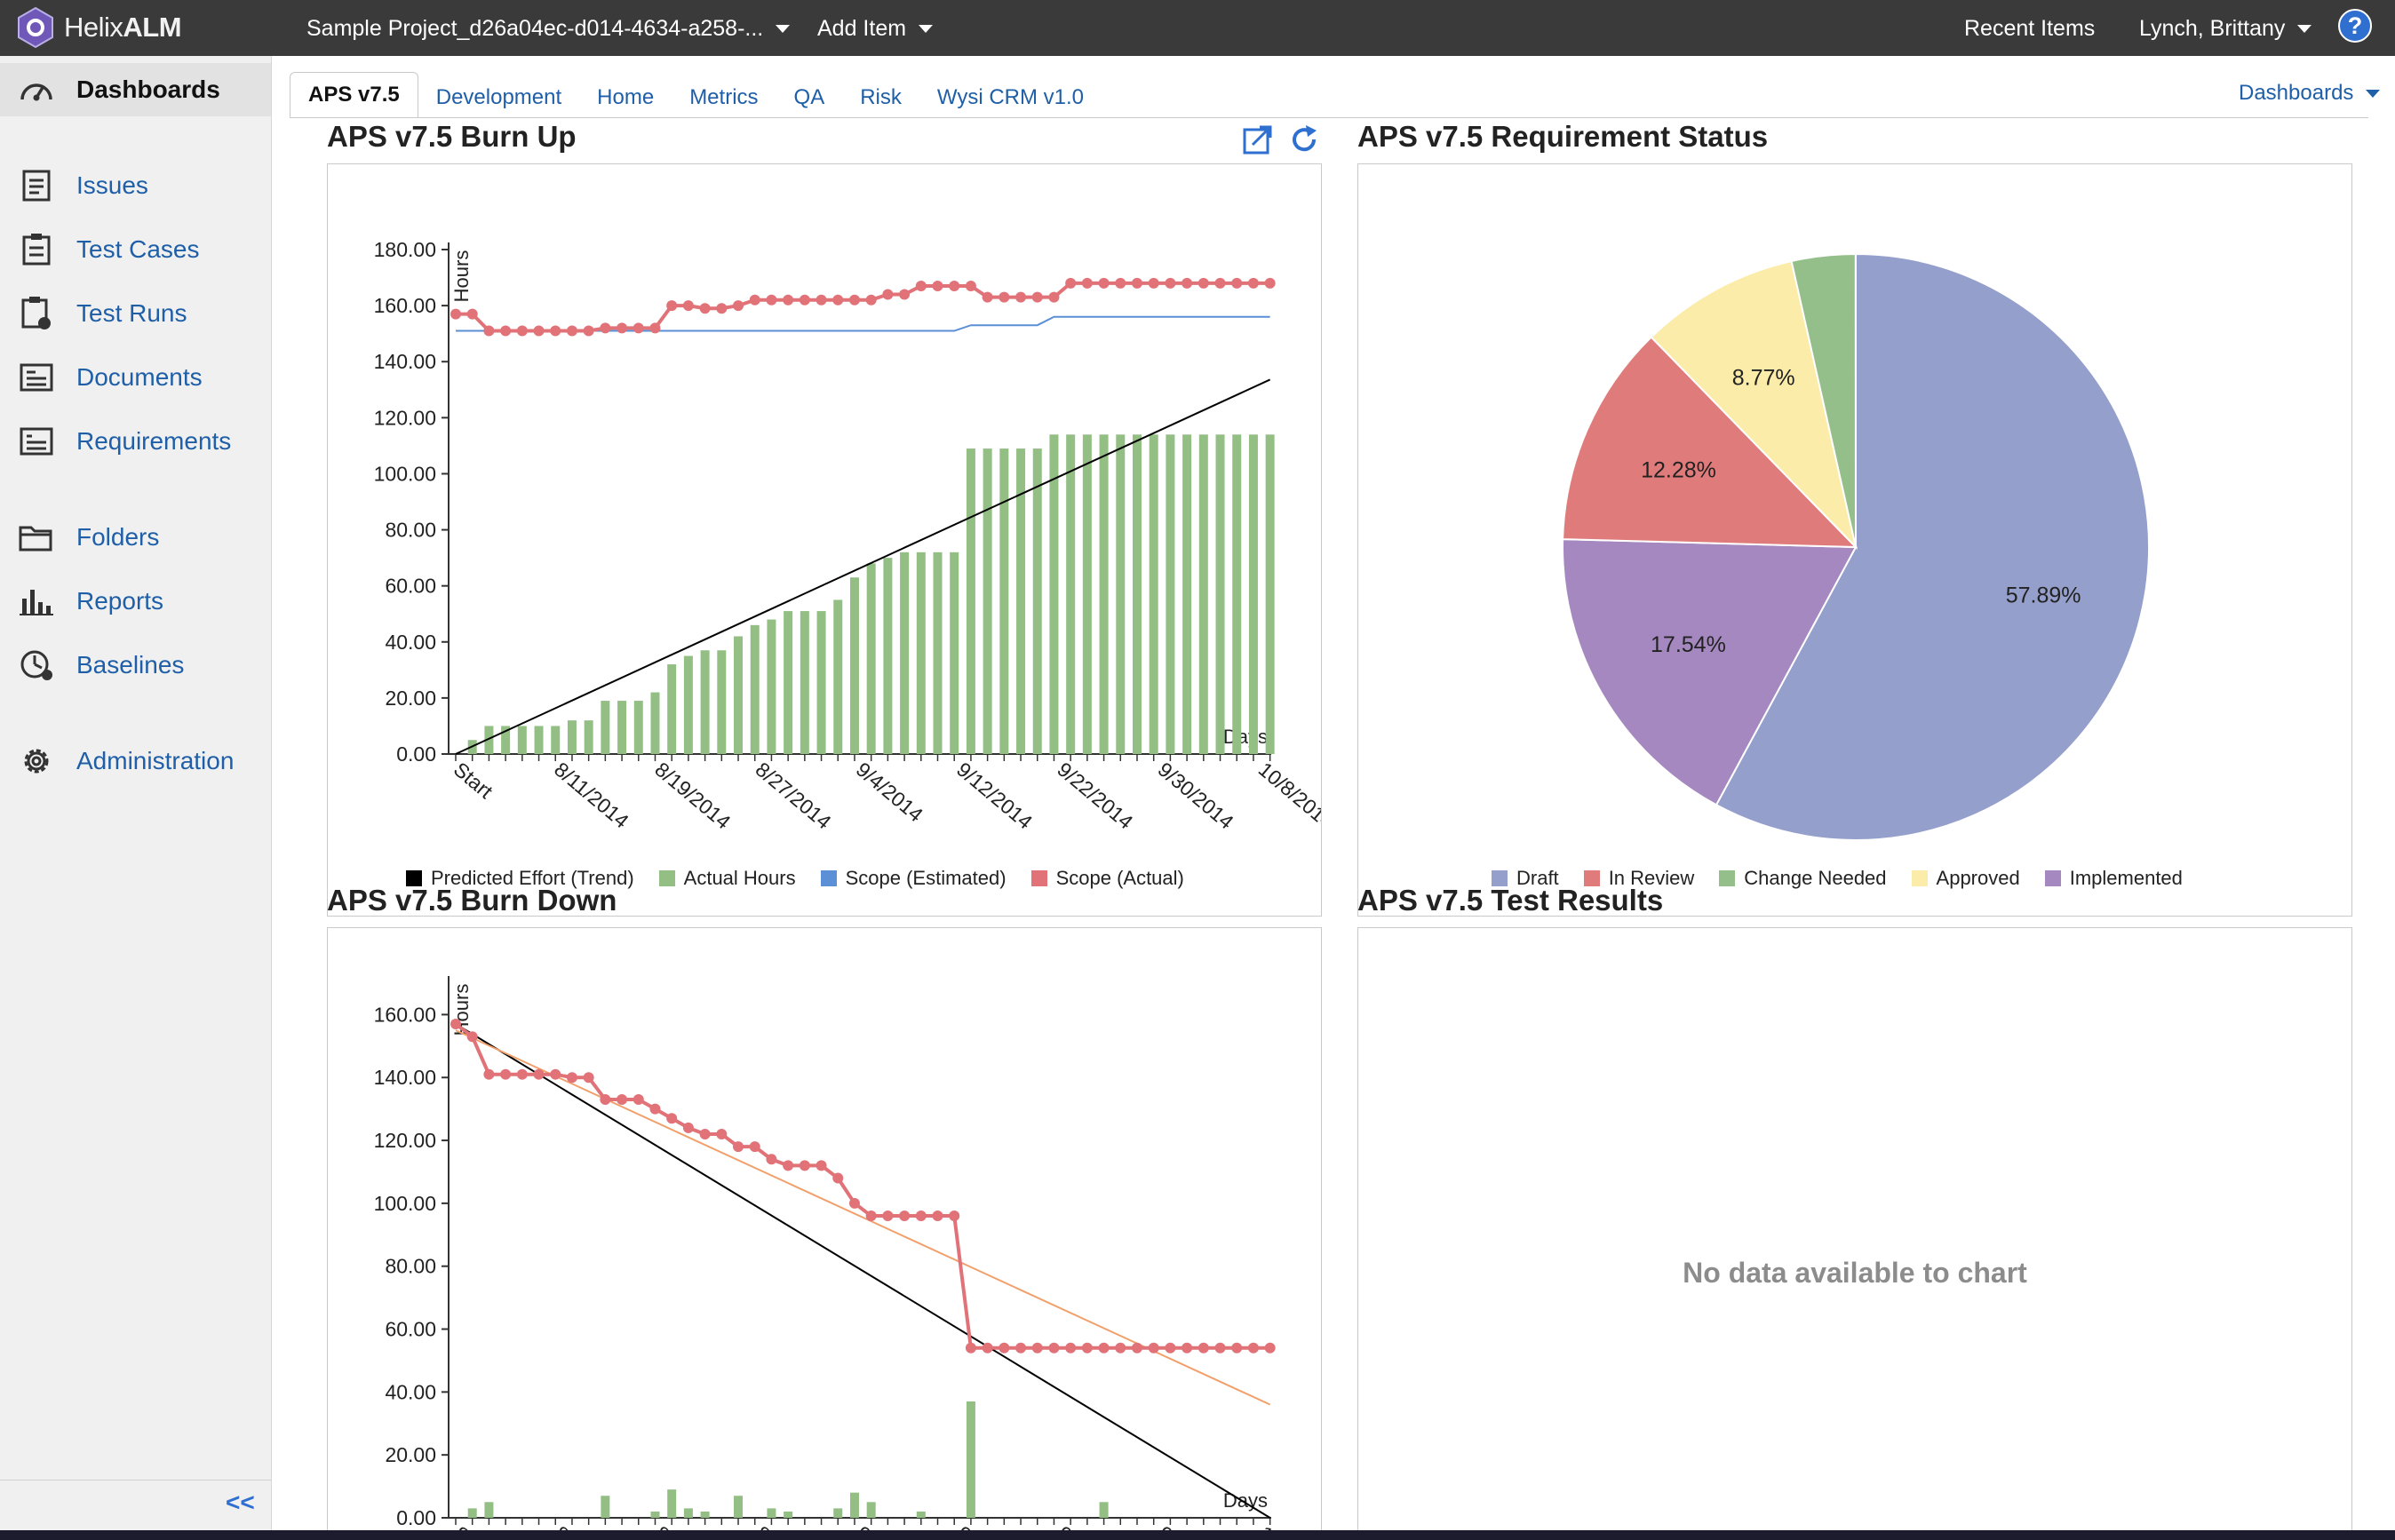  I want to click on sidebar-item-reports: Reports, so click(135, 601).